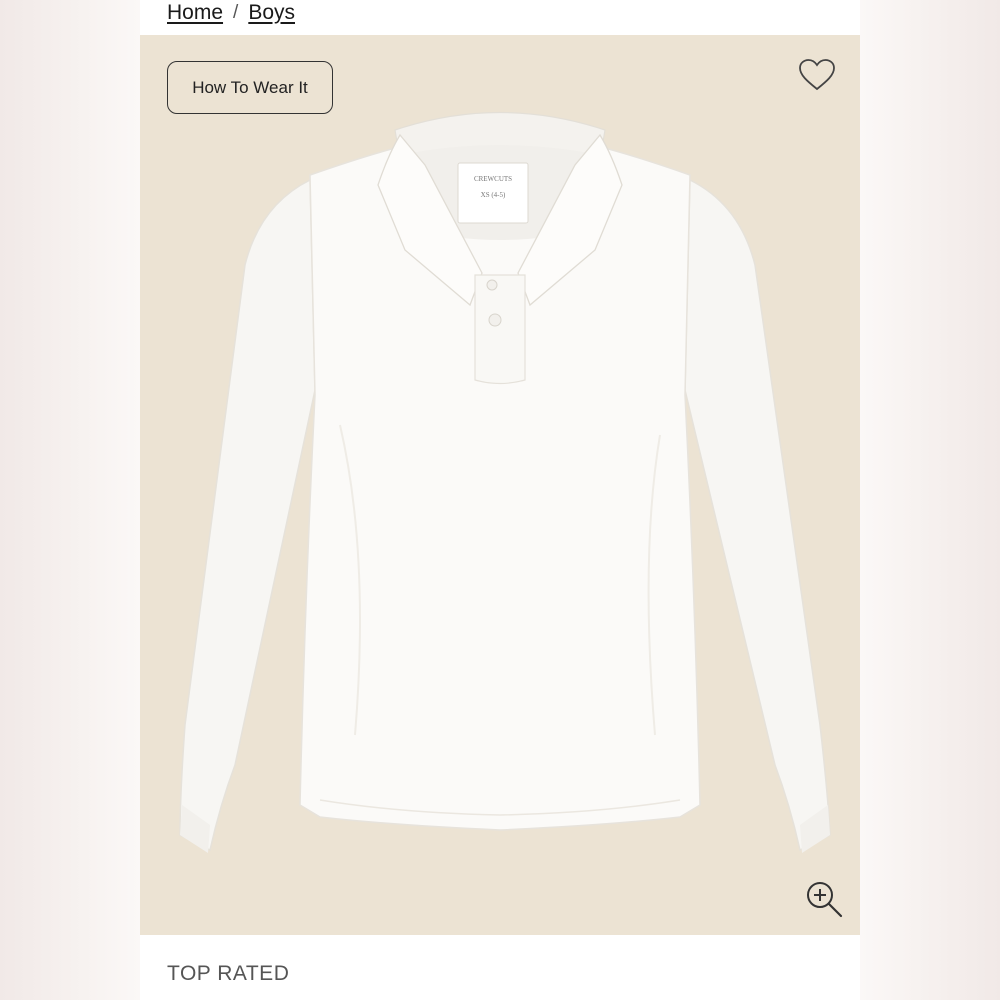  I want to click on backdrop-right, so click(930, 500).